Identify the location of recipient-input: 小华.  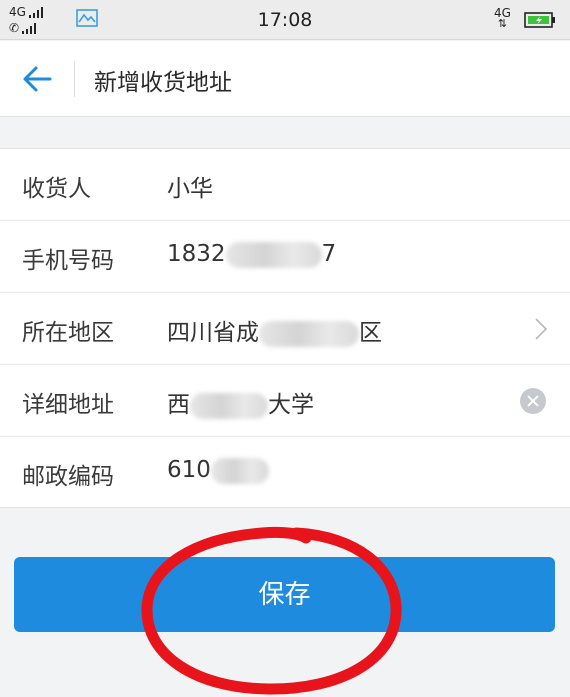
(190, 186).